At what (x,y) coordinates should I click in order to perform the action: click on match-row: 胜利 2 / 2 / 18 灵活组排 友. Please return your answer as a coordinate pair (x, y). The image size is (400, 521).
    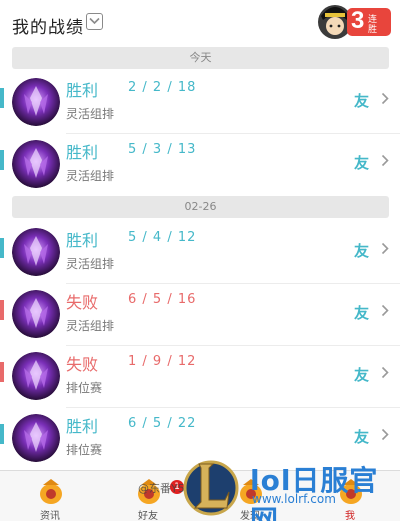
    Looking at the image, I should click on (200, 103).